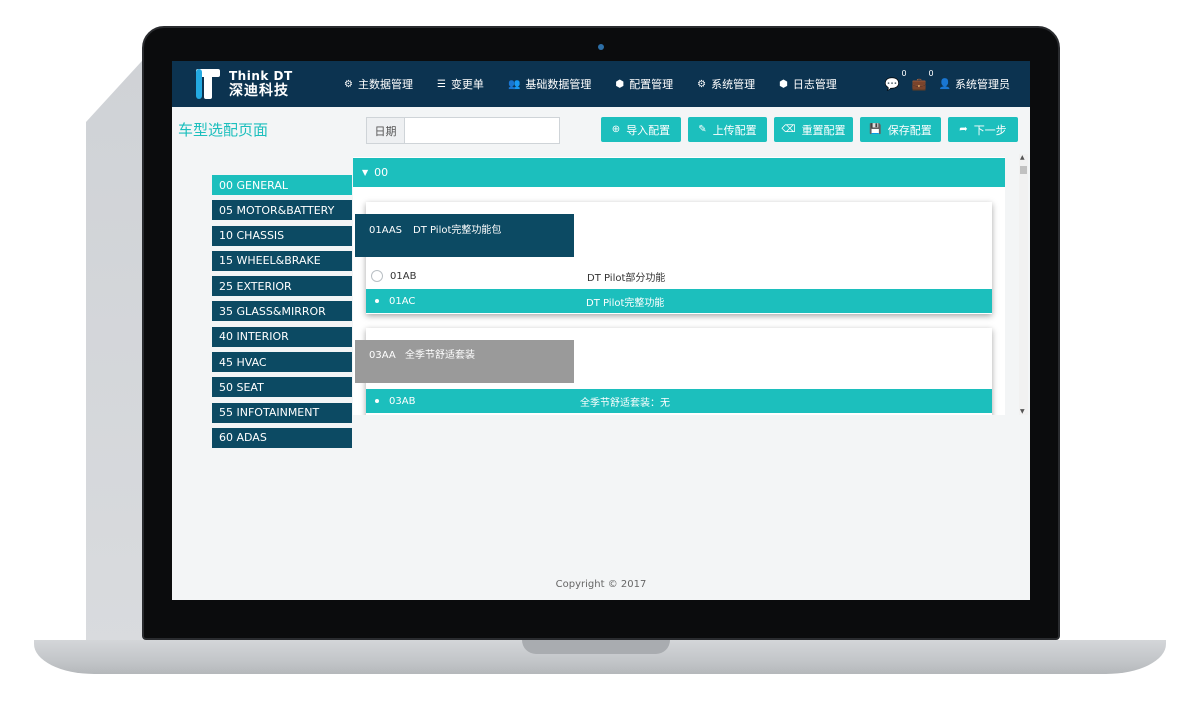 The height and width of the screenshot is (708, 1194). Describe the element at coordinates (282, 260) in the screenshot. I see `category-wheel-brake: 15 WHEEL&BRAKE` at that location.